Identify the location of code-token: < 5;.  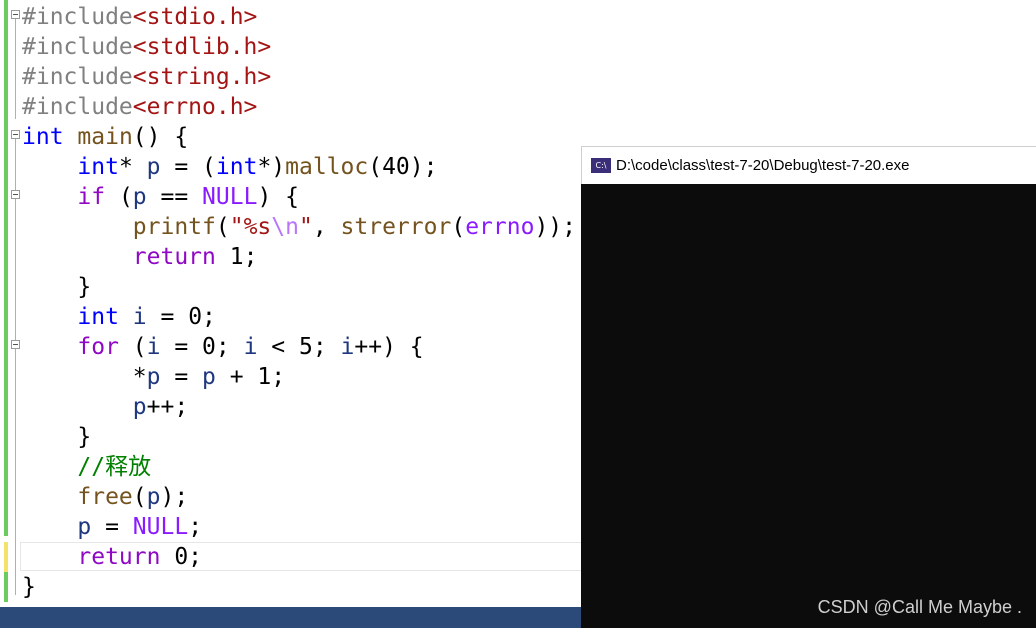
(299, 347).